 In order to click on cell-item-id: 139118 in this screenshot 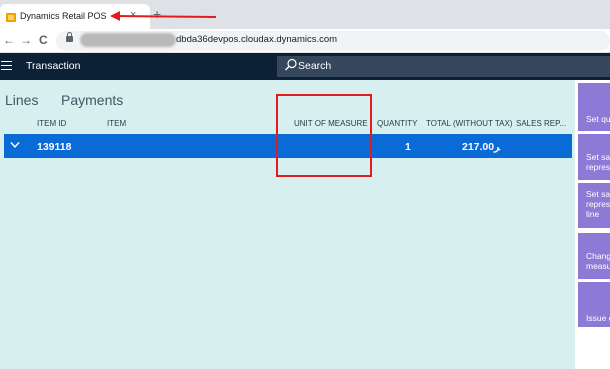, I will do `click(54, 147)`.